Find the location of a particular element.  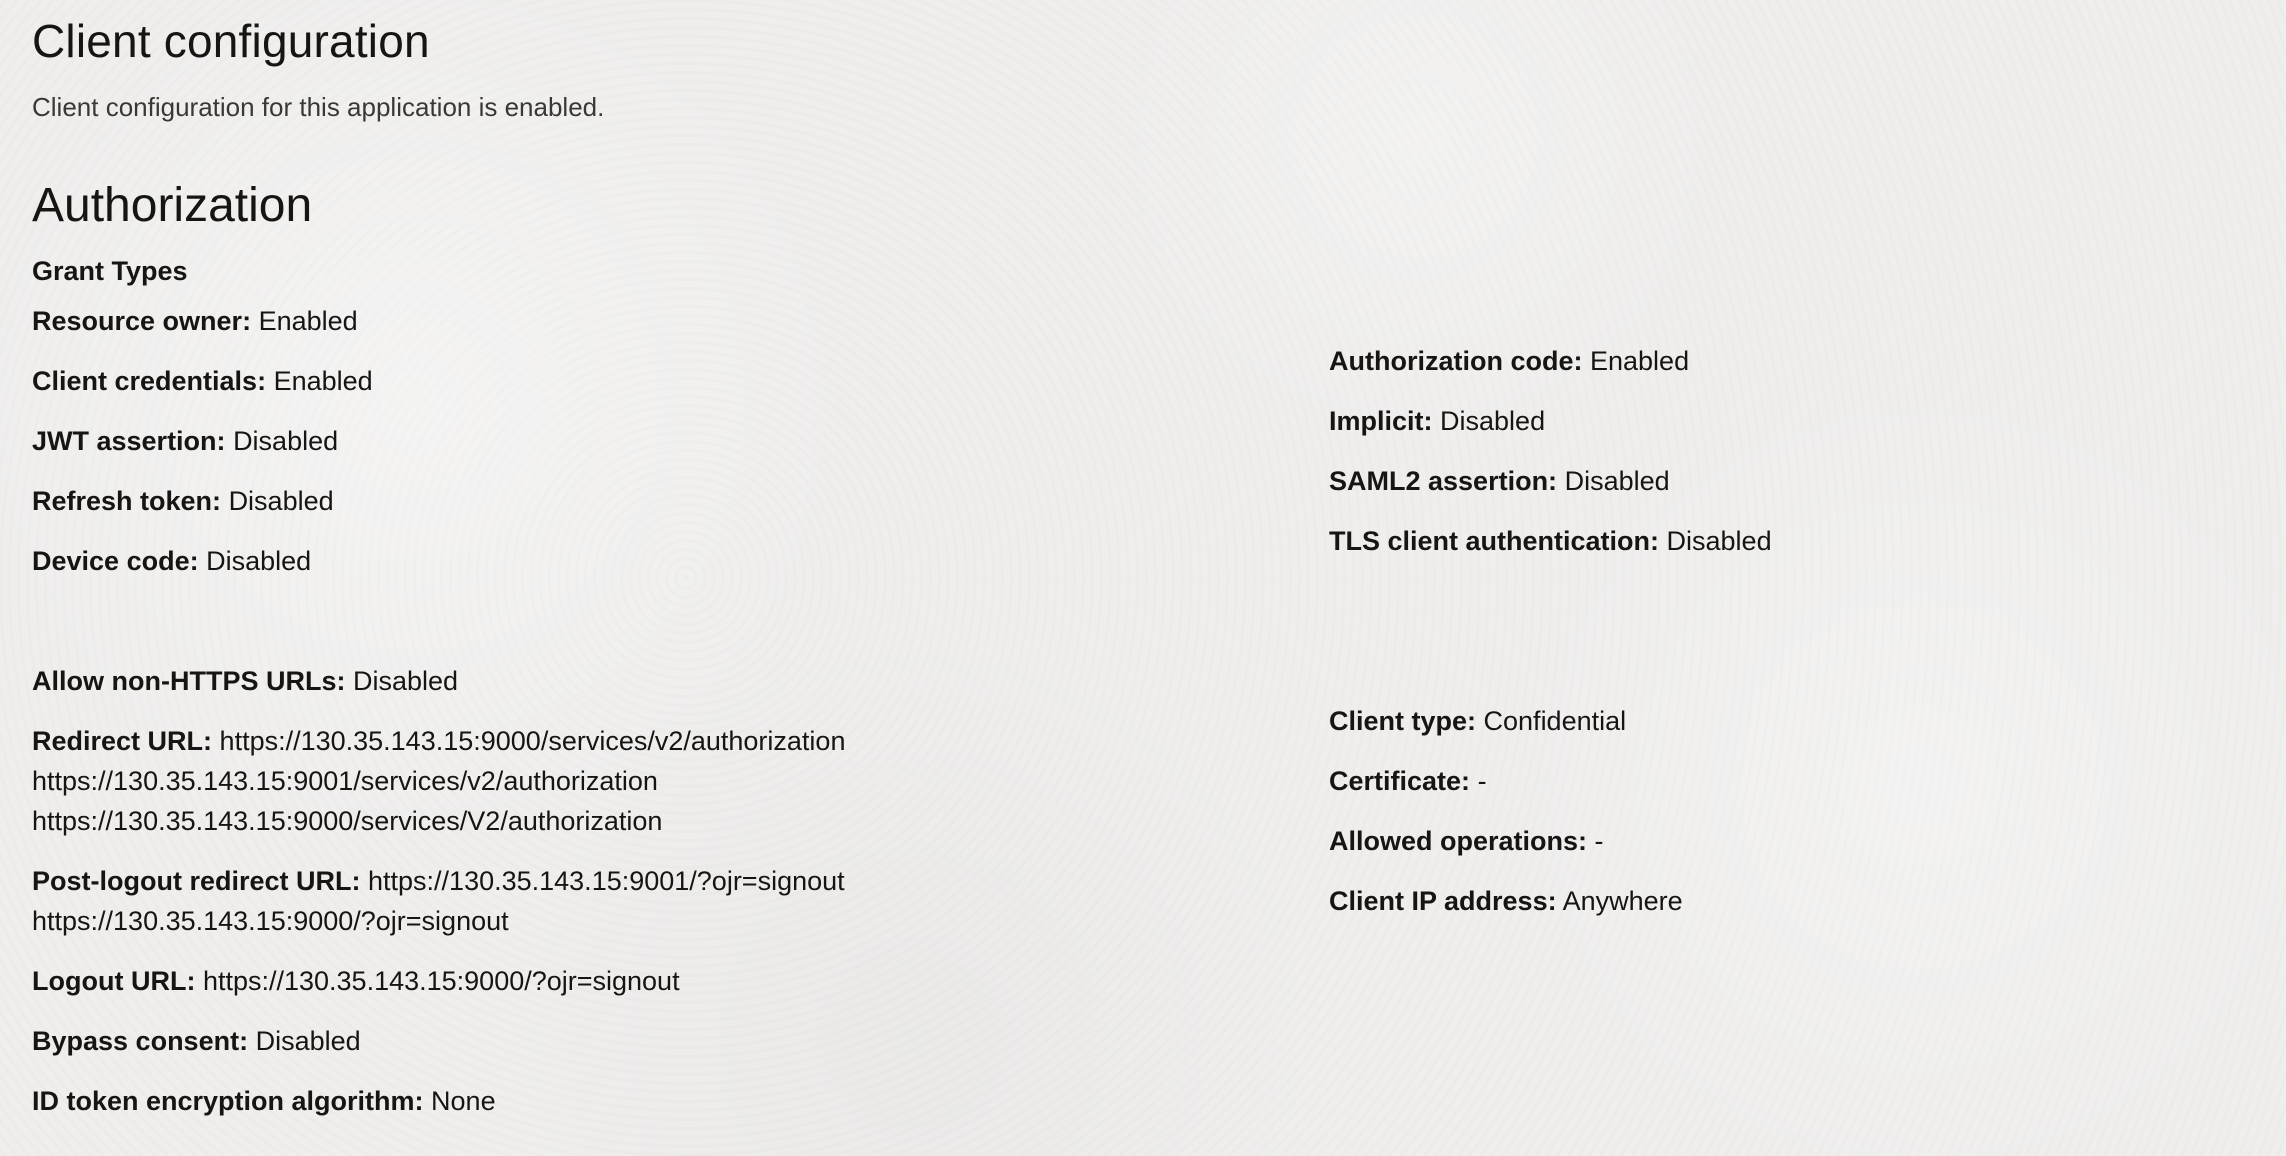

grant-device-code-value: Disabled is located at coordinates (259, 561).